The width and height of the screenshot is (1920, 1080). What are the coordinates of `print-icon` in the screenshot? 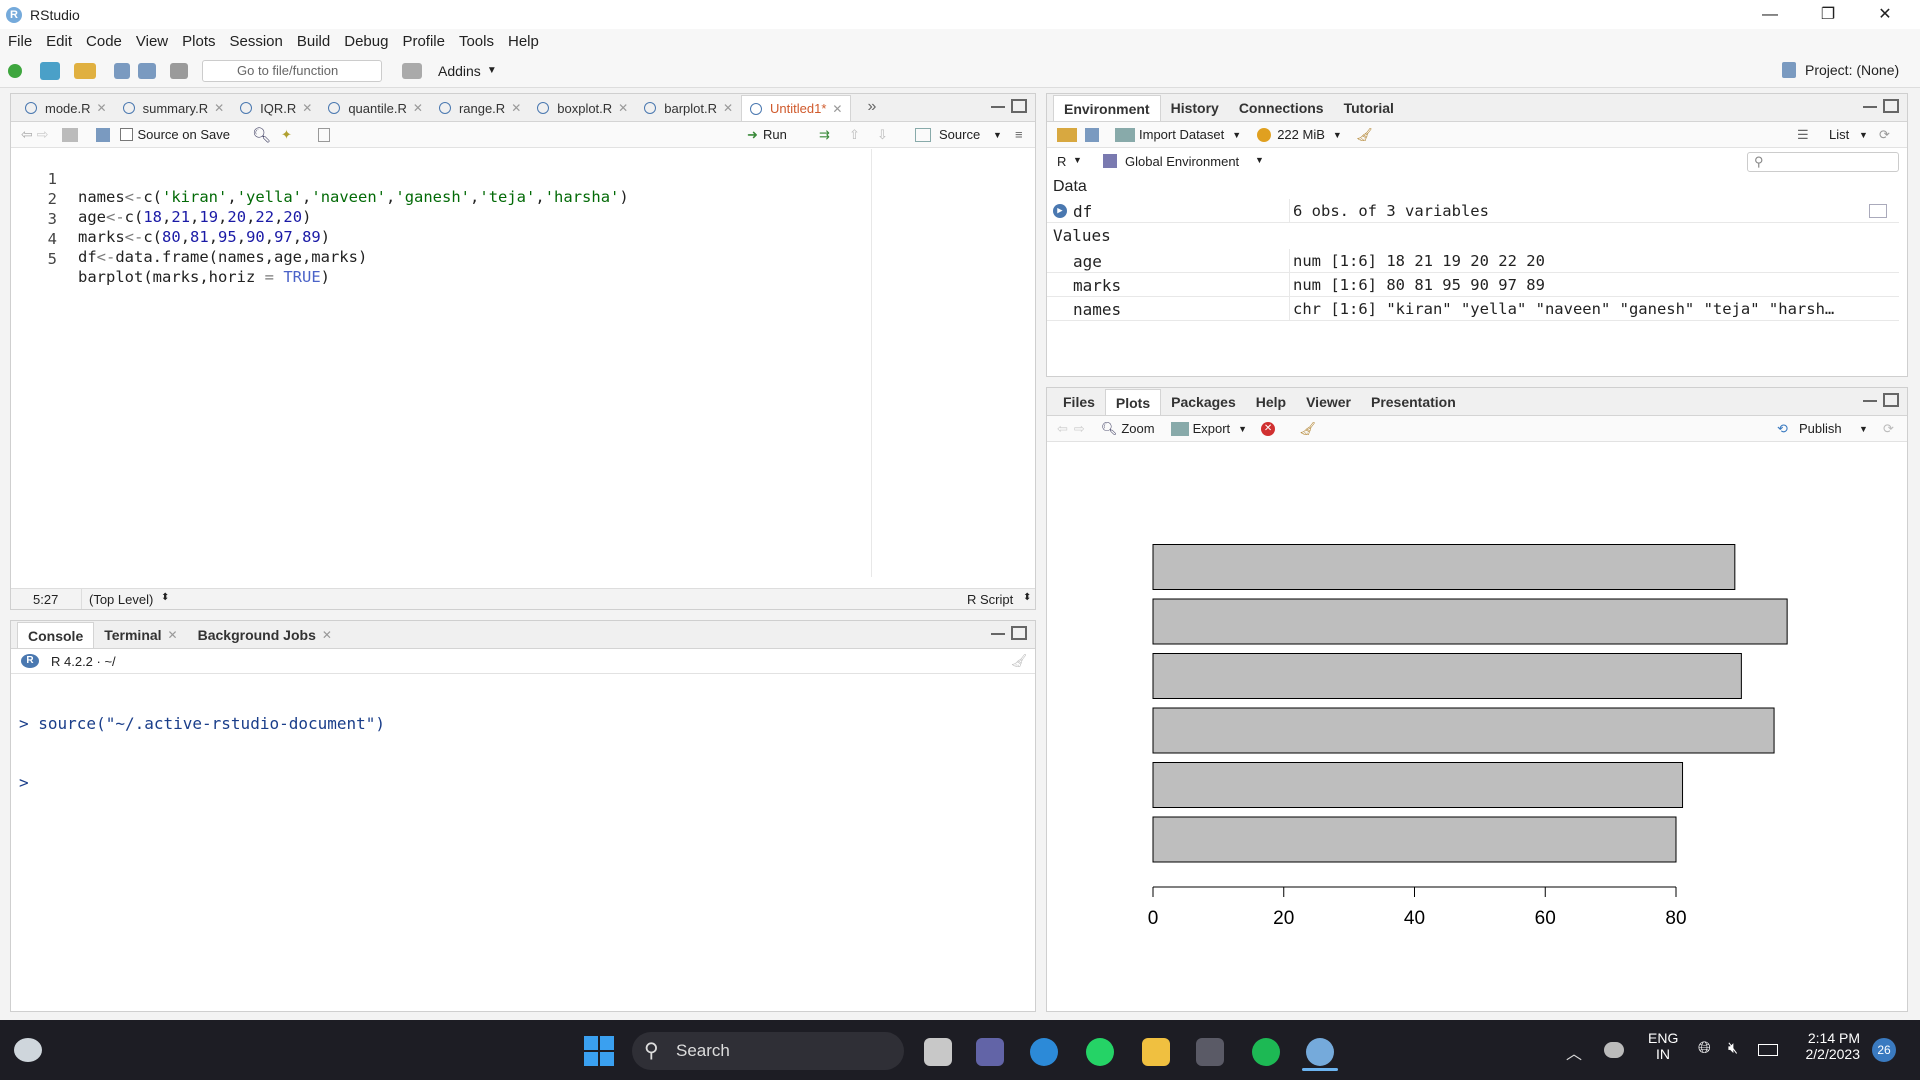 It's located at (179, 70).